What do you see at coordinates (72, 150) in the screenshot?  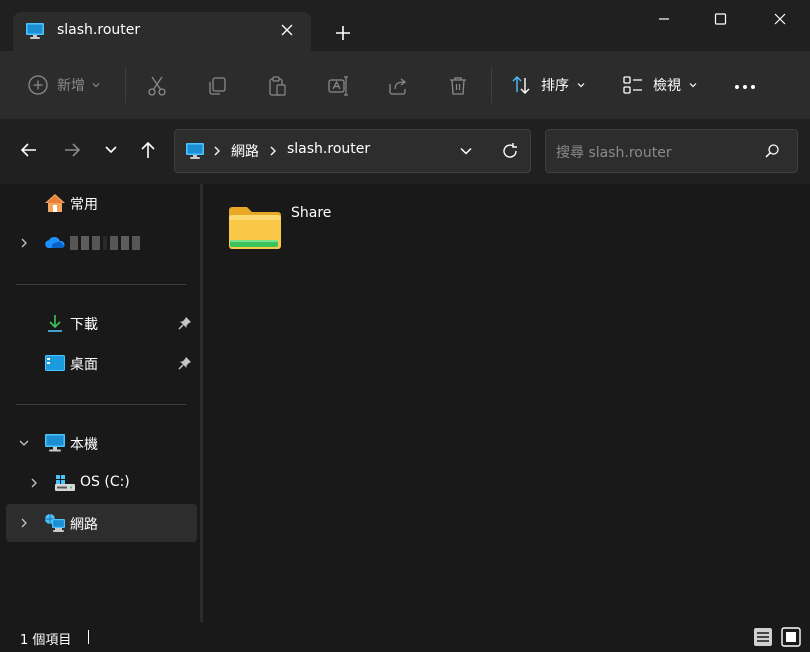 I see `forward-arrow-icon` at bounding box center [72, 150].